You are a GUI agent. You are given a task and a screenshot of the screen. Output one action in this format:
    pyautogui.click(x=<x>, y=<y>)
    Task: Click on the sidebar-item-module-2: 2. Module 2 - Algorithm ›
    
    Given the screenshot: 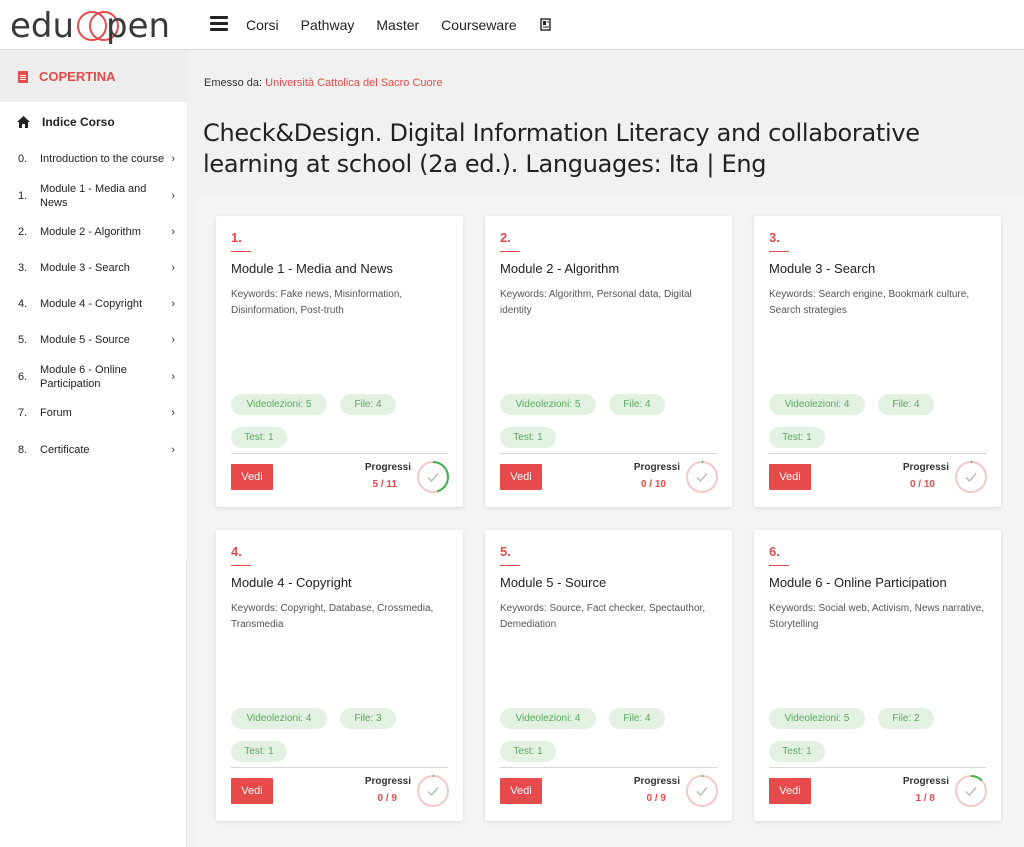 What is the action you would take?
    pyautogui.click(x=93, y=232)
    